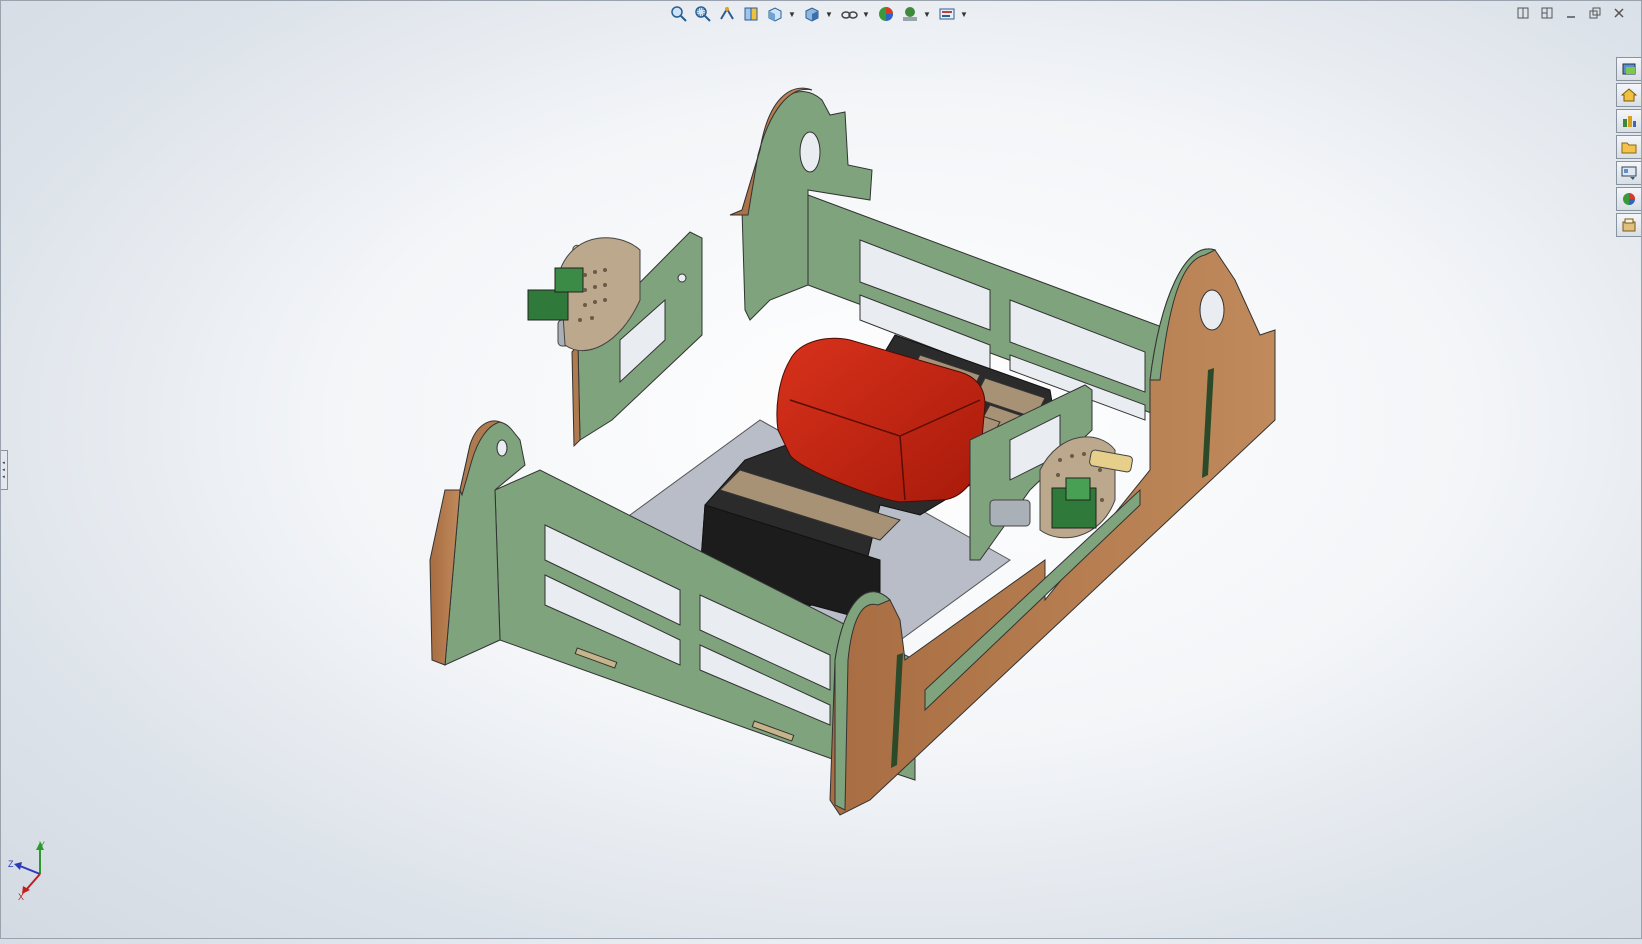 The image size is (1642, 944). What do you see at coordinates (775, 14) in the screenshot?
I see `view-orientation-icon` at bounding box center [775, 14].